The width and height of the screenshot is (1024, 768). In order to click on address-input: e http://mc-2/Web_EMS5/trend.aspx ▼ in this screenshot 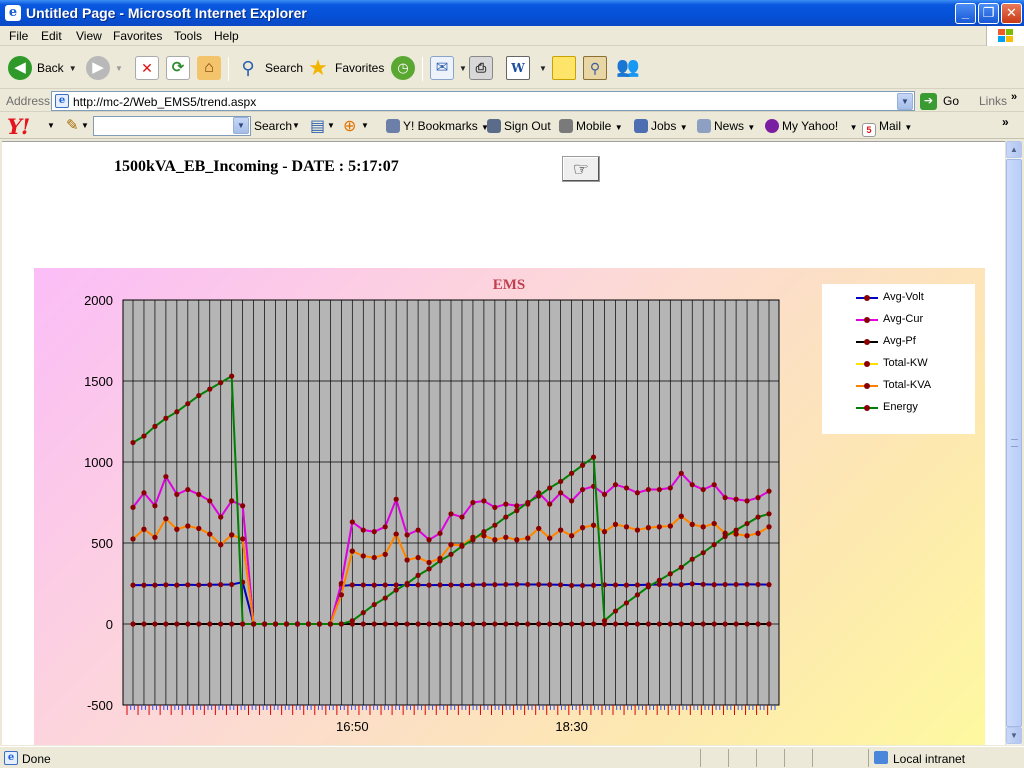, I will do `click(483, 101)`.